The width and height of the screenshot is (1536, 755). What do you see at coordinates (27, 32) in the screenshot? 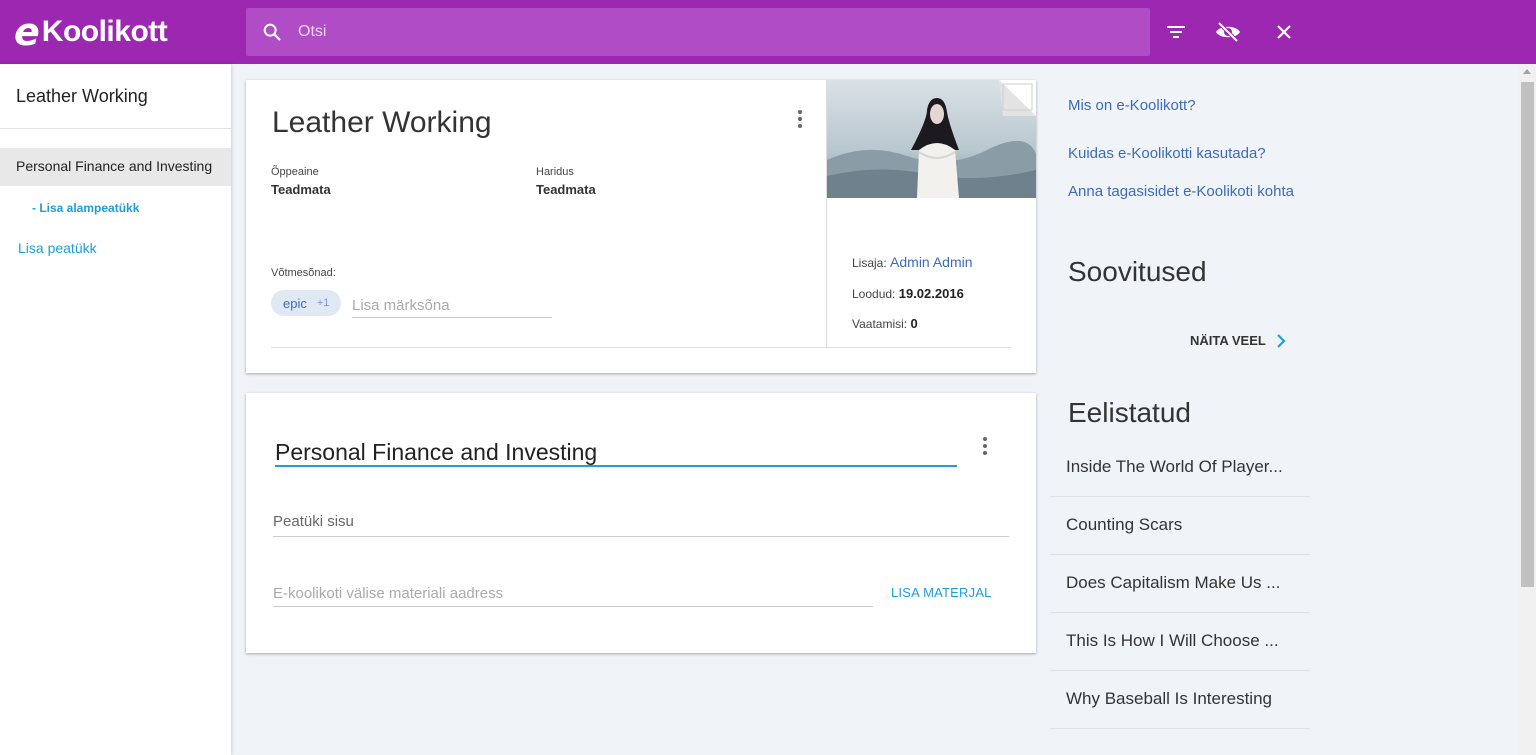
I see `logo-e: e` at bounding box center [27, 32].